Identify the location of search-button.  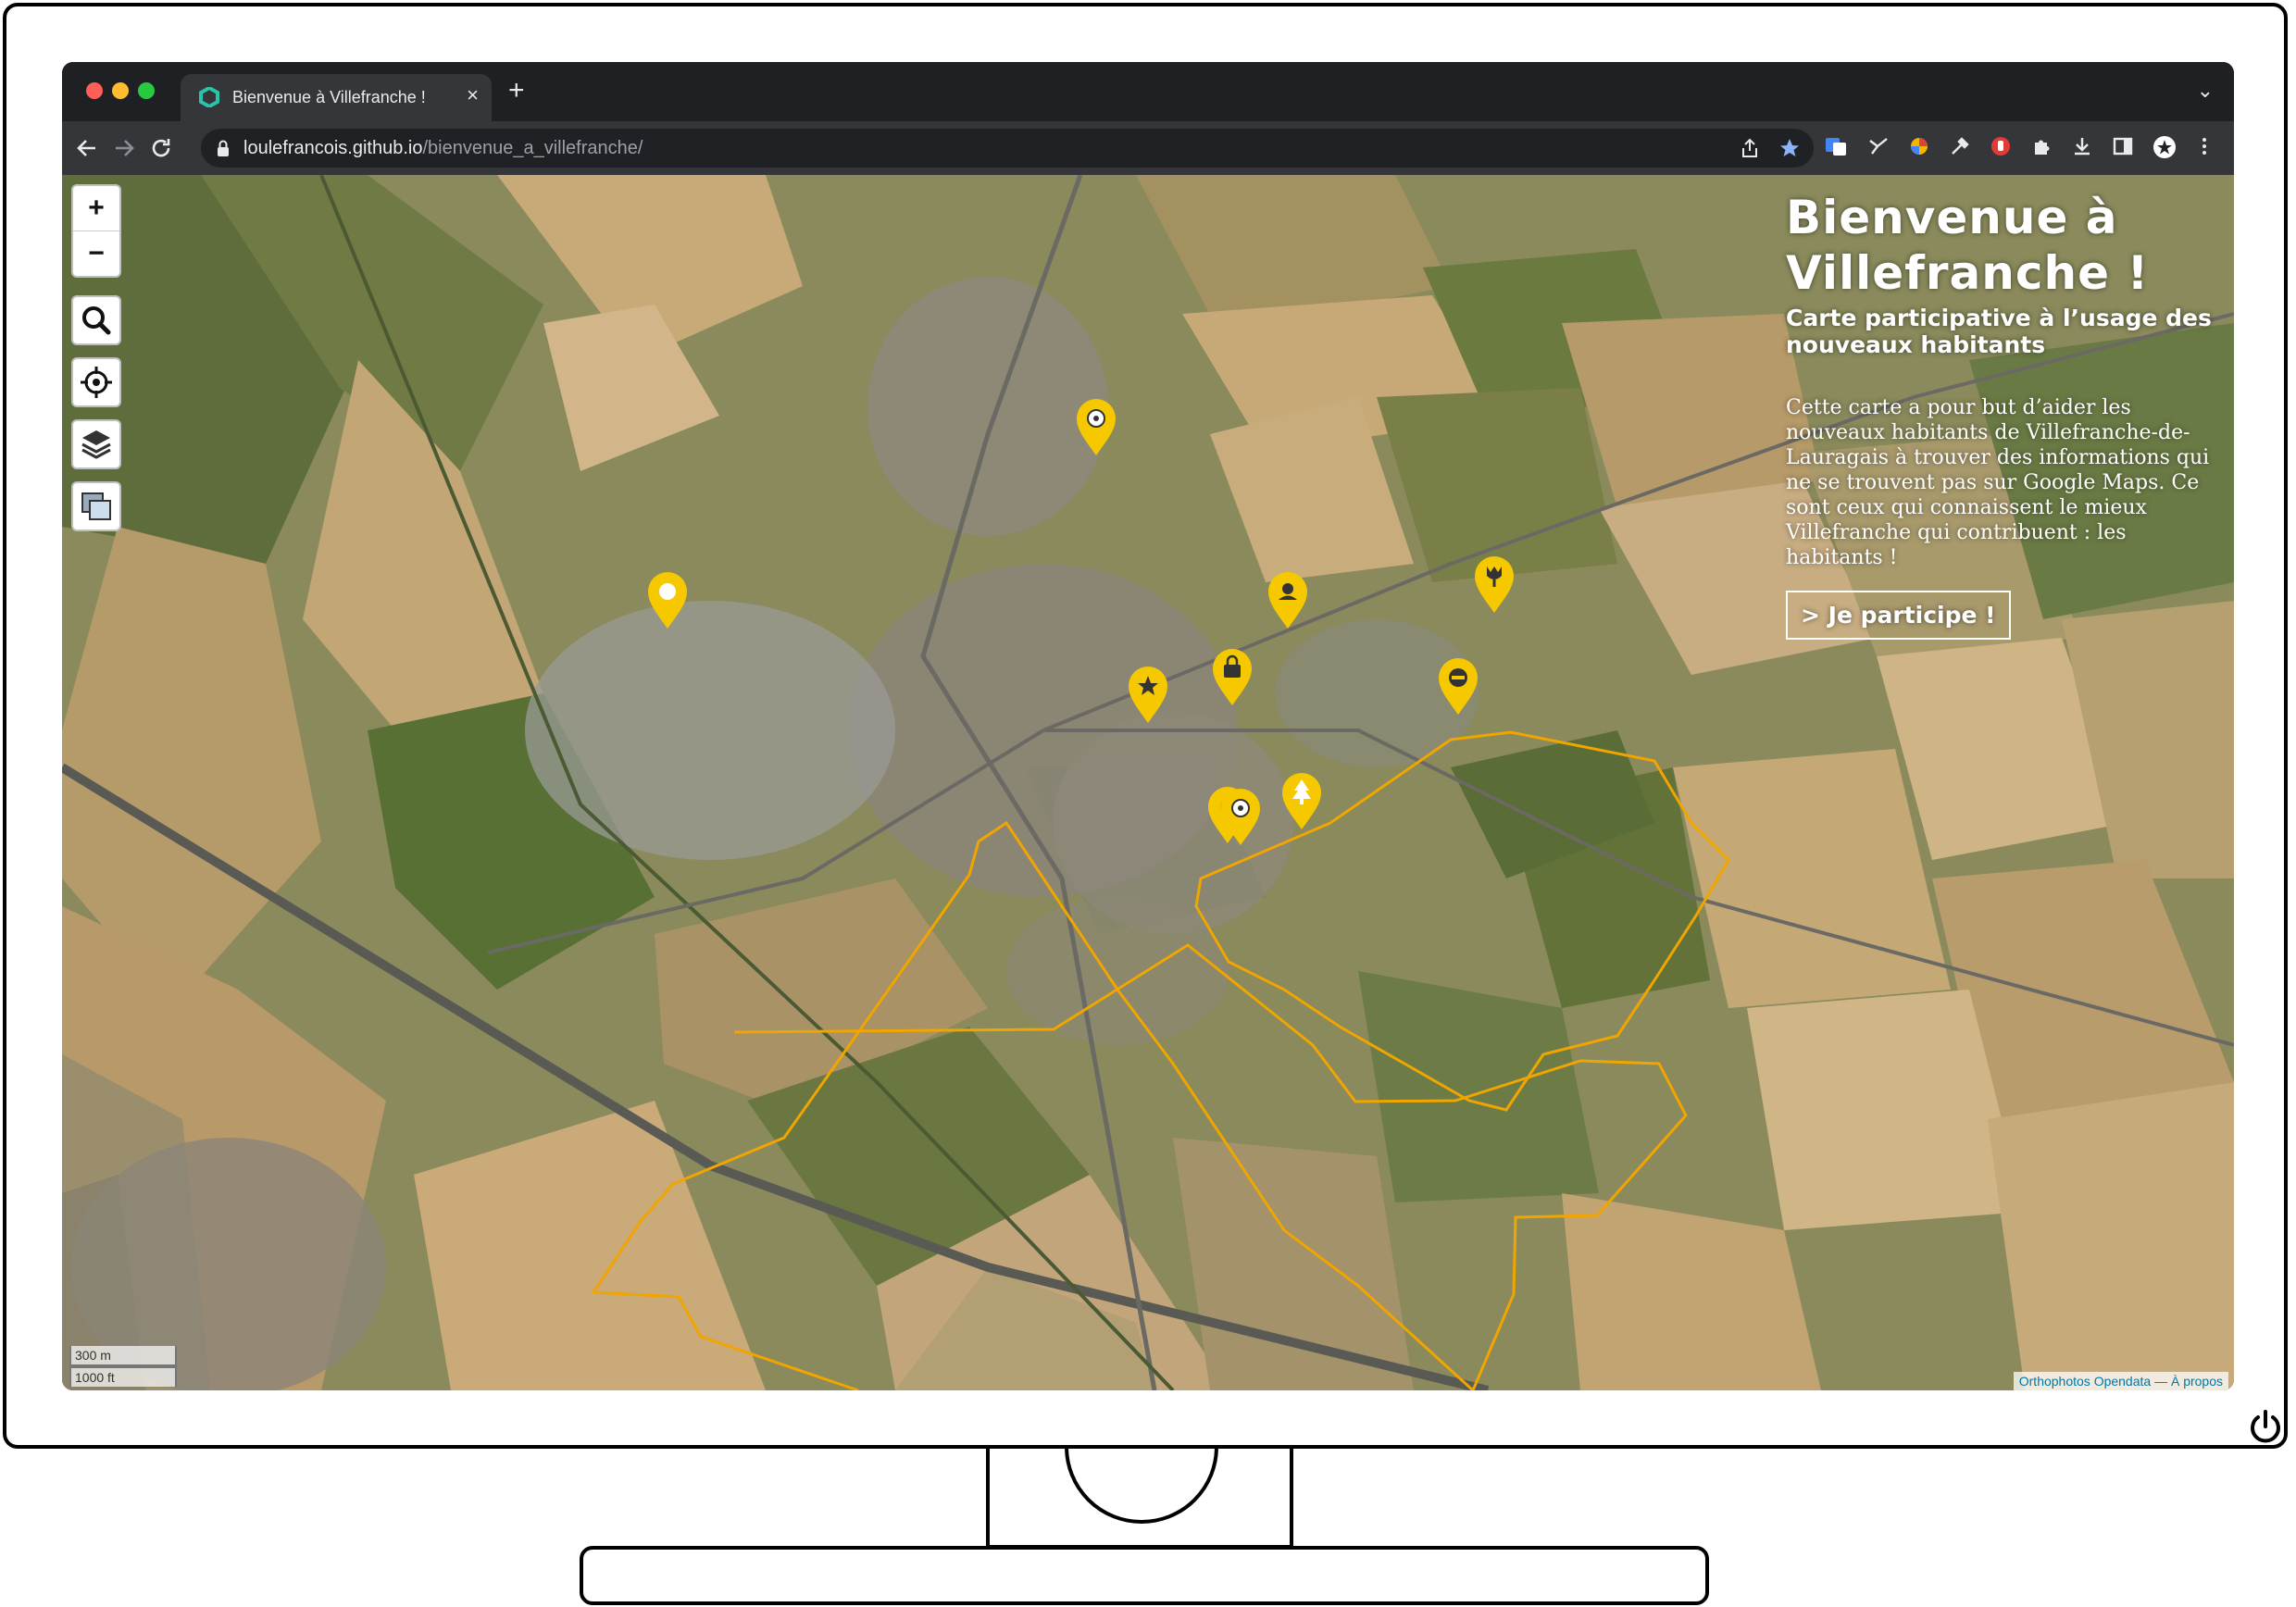
(96, 320).